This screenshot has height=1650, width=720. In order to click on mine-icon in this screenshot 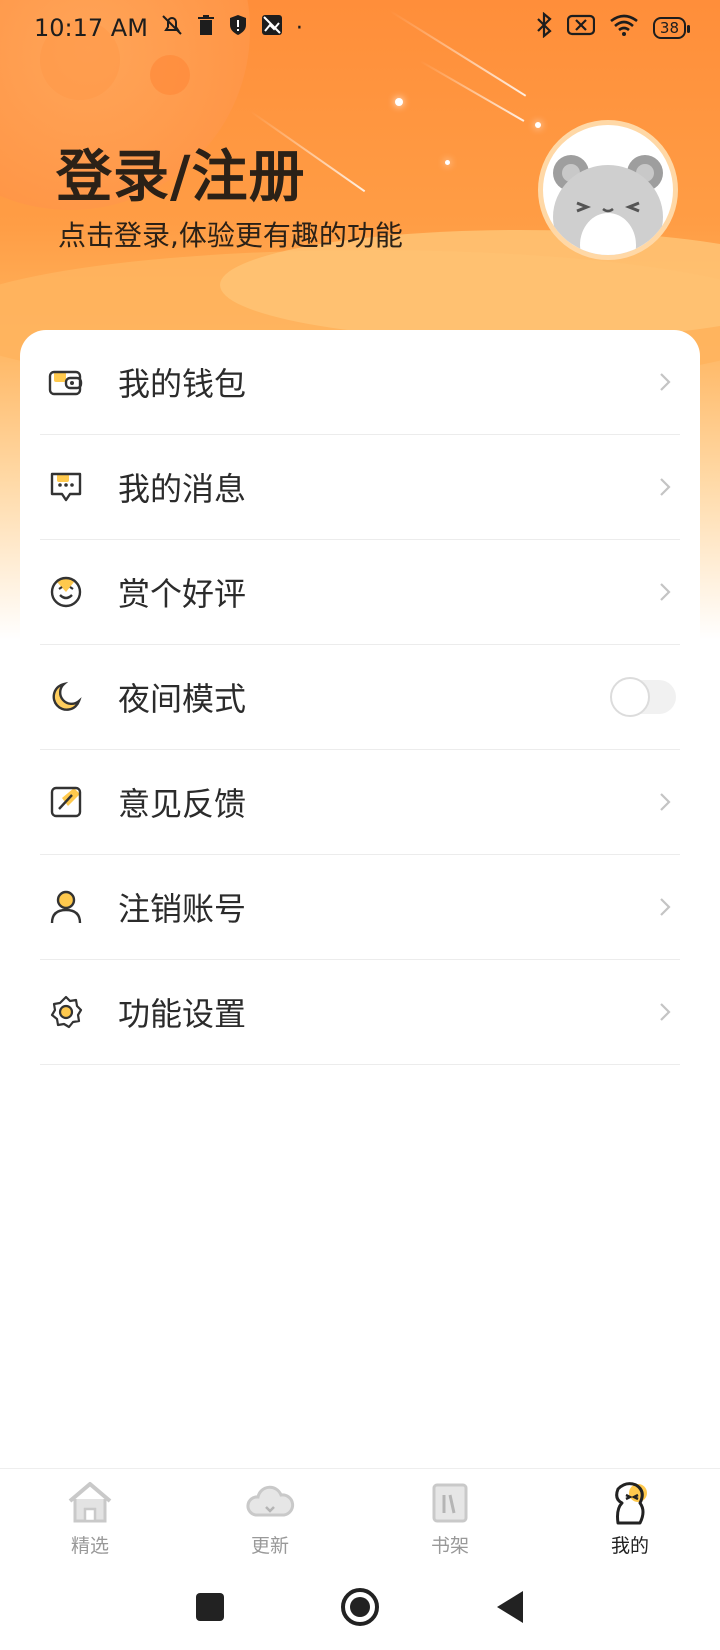, I will do `click(631, 1503)`.